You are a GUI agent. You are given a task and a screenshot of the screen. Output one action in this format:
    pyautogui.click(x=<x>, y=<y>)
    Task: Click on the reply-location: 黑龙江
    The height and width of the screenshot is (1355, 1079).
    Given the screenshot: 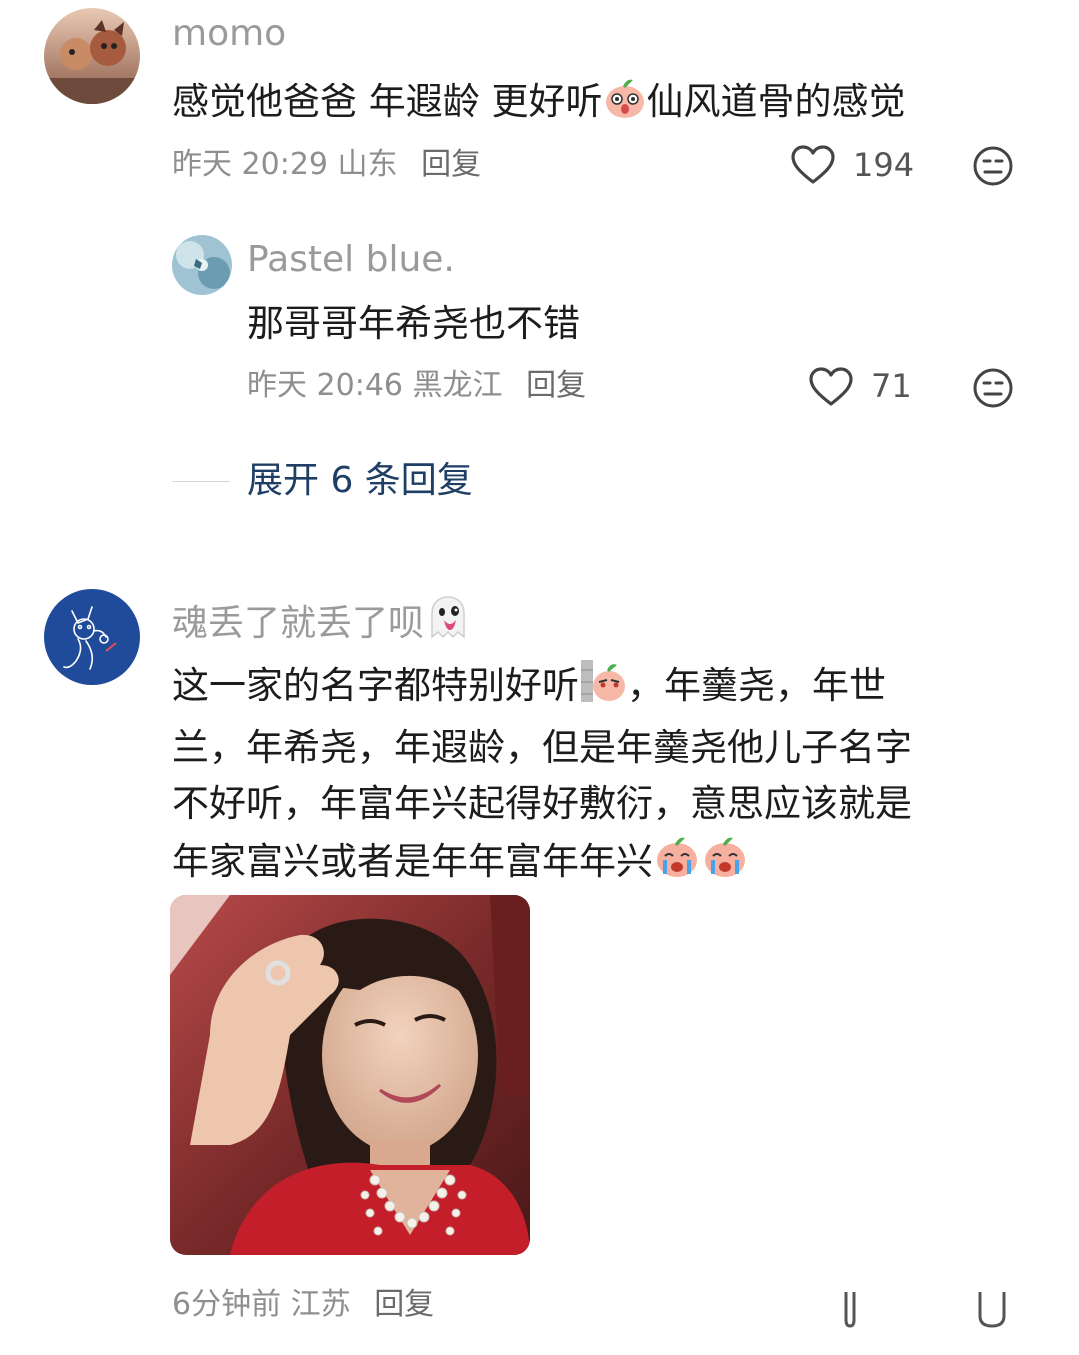 What is the action you would take?
    pyautogui.click(x=457, y=385)
    